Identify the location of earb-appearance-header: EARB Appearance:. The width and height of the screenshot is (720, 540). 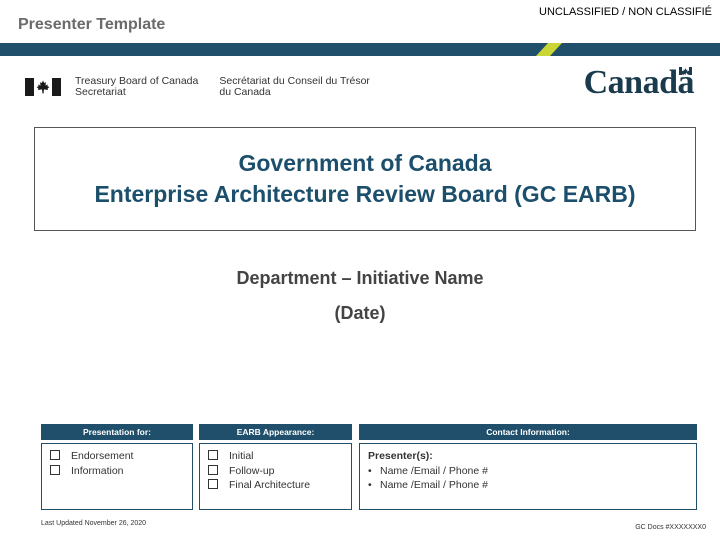
(275, 432).